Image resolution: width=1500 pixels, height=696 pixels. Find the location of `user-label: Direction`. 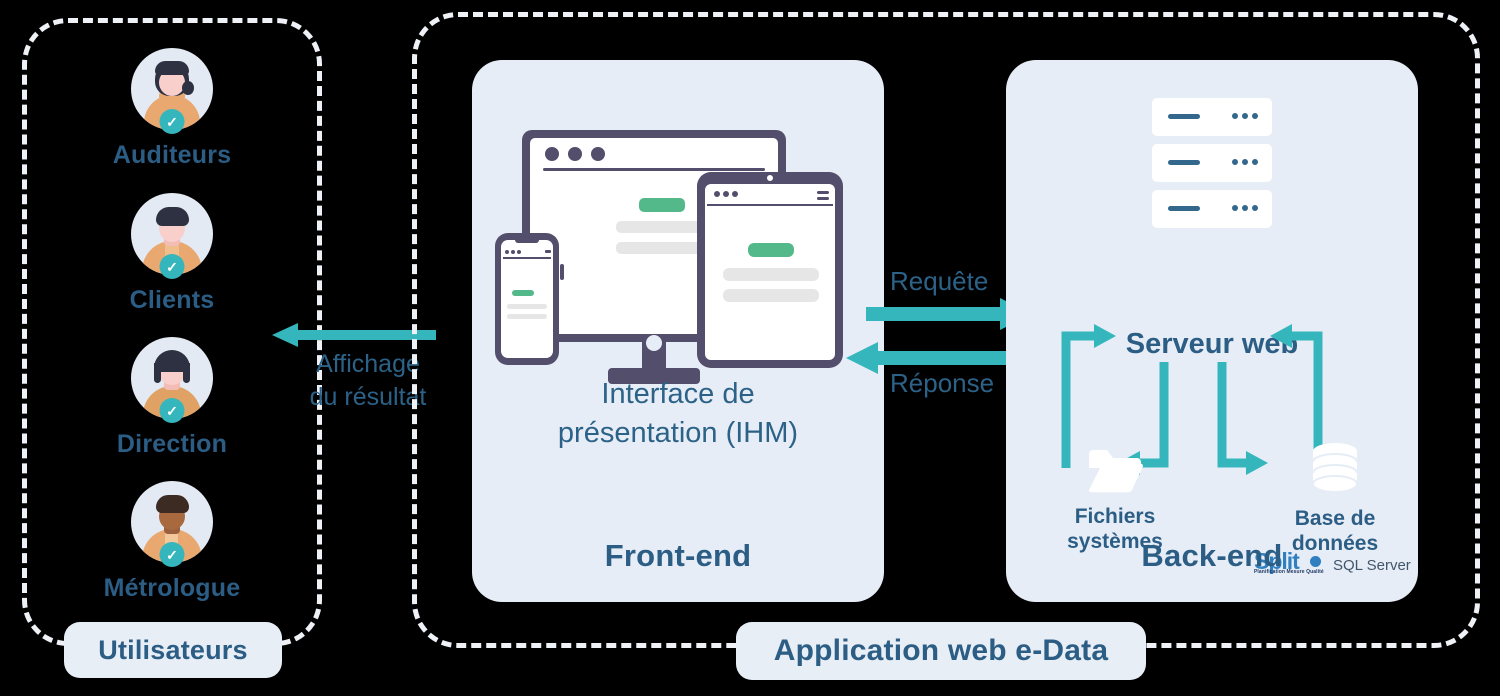

user-label: Direction is located at coordinates (172, 444).